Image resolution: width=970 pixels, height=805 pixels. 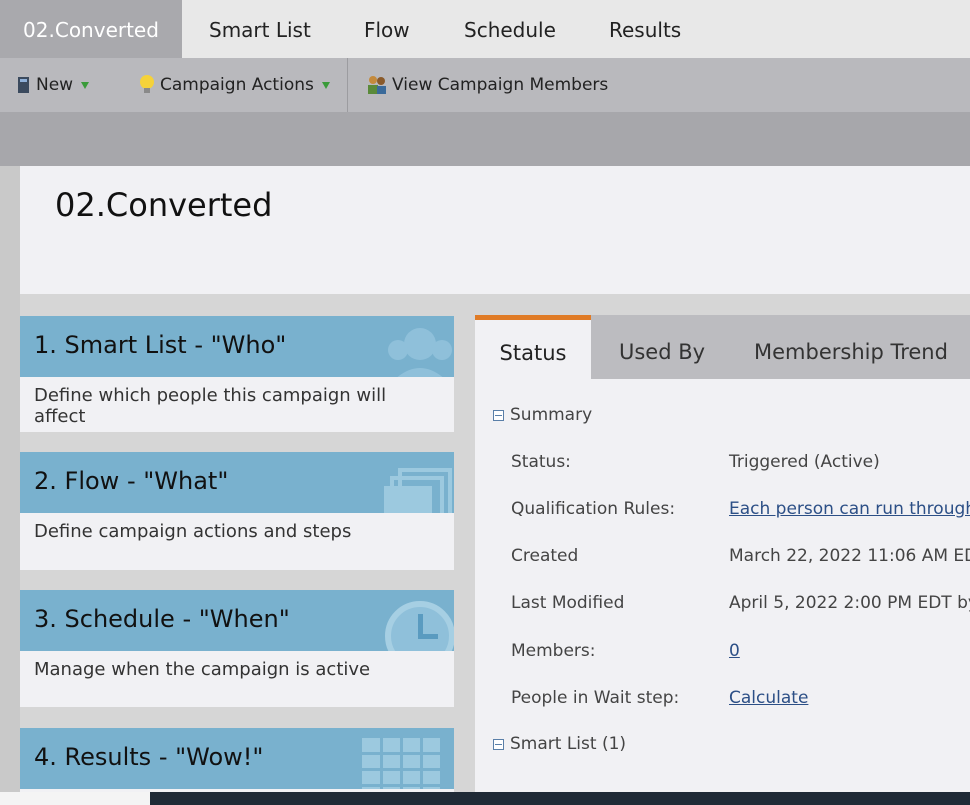 What do you see at coordinates (419, 626) in the screenshot?
I see `clock-icon` at bounding box center [419, 626].